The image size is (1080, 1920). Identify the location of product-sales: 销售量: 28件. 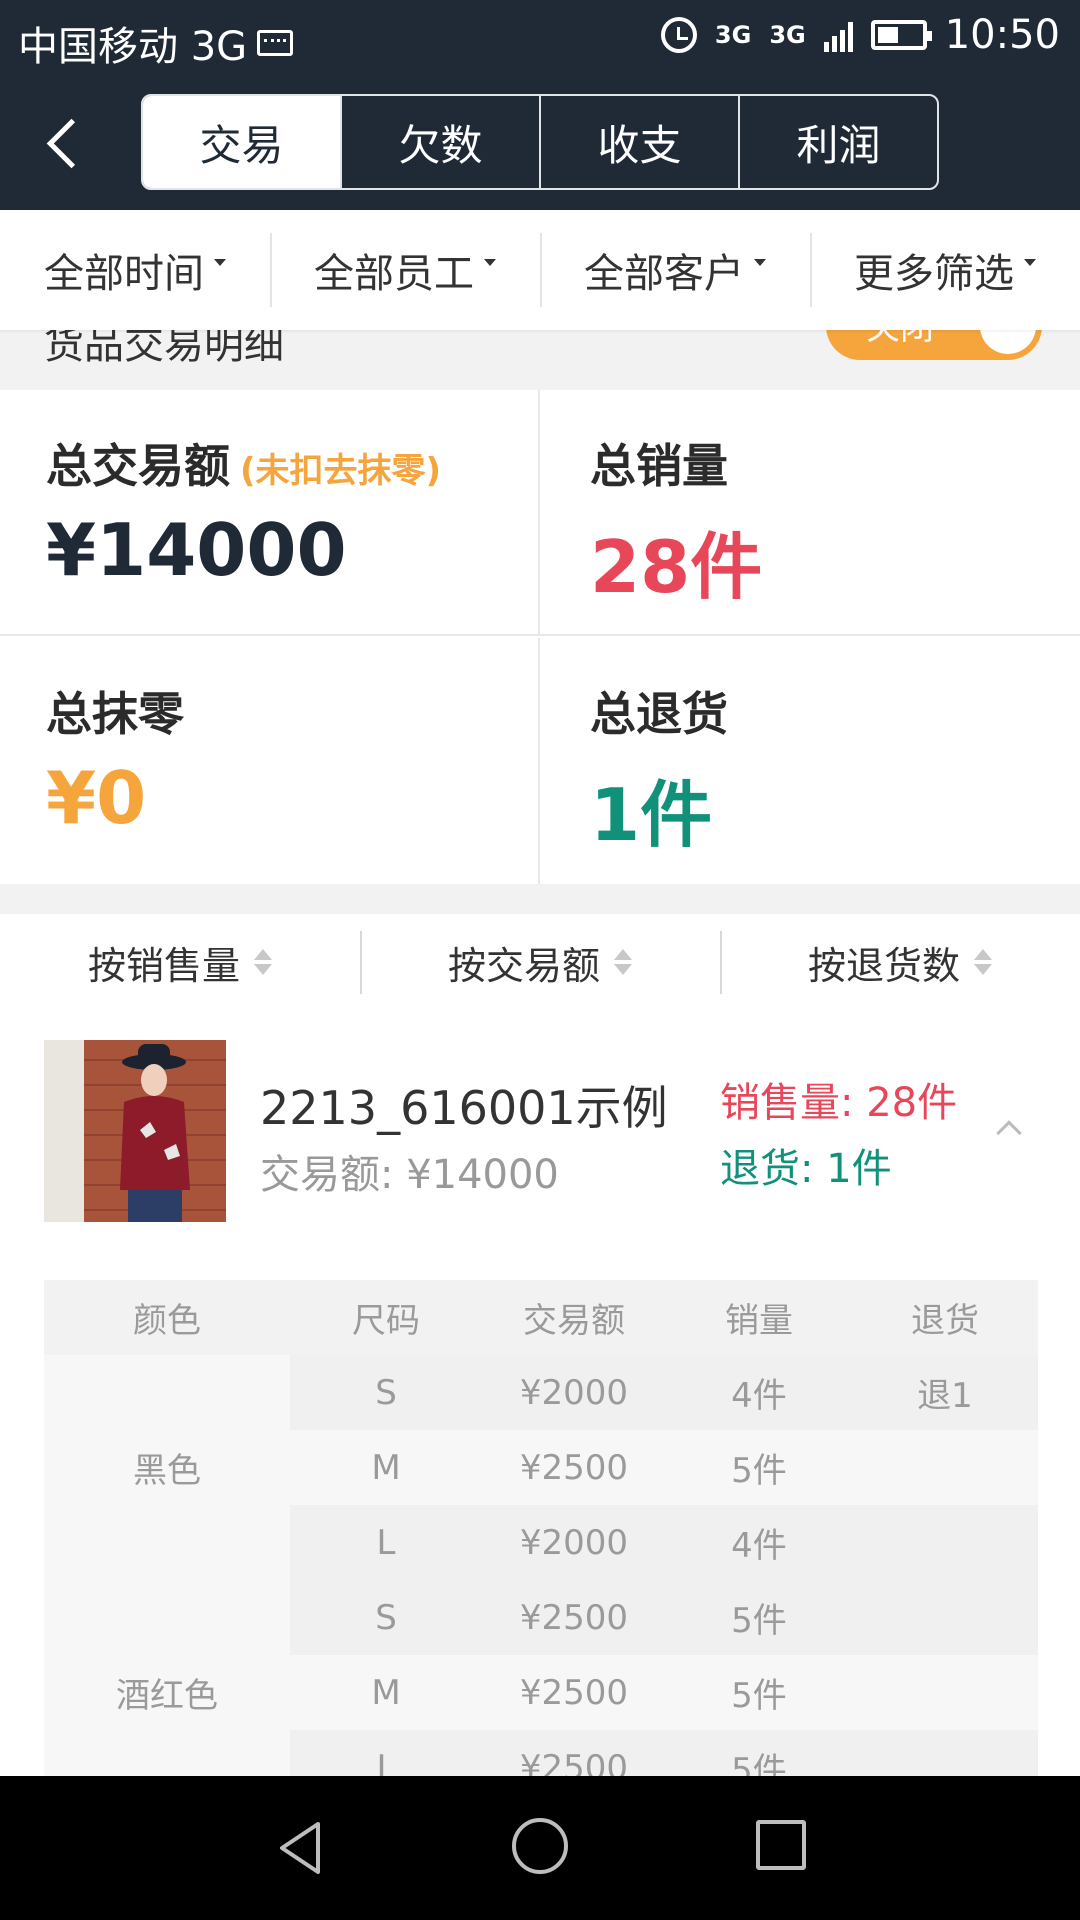
(839, 1103).